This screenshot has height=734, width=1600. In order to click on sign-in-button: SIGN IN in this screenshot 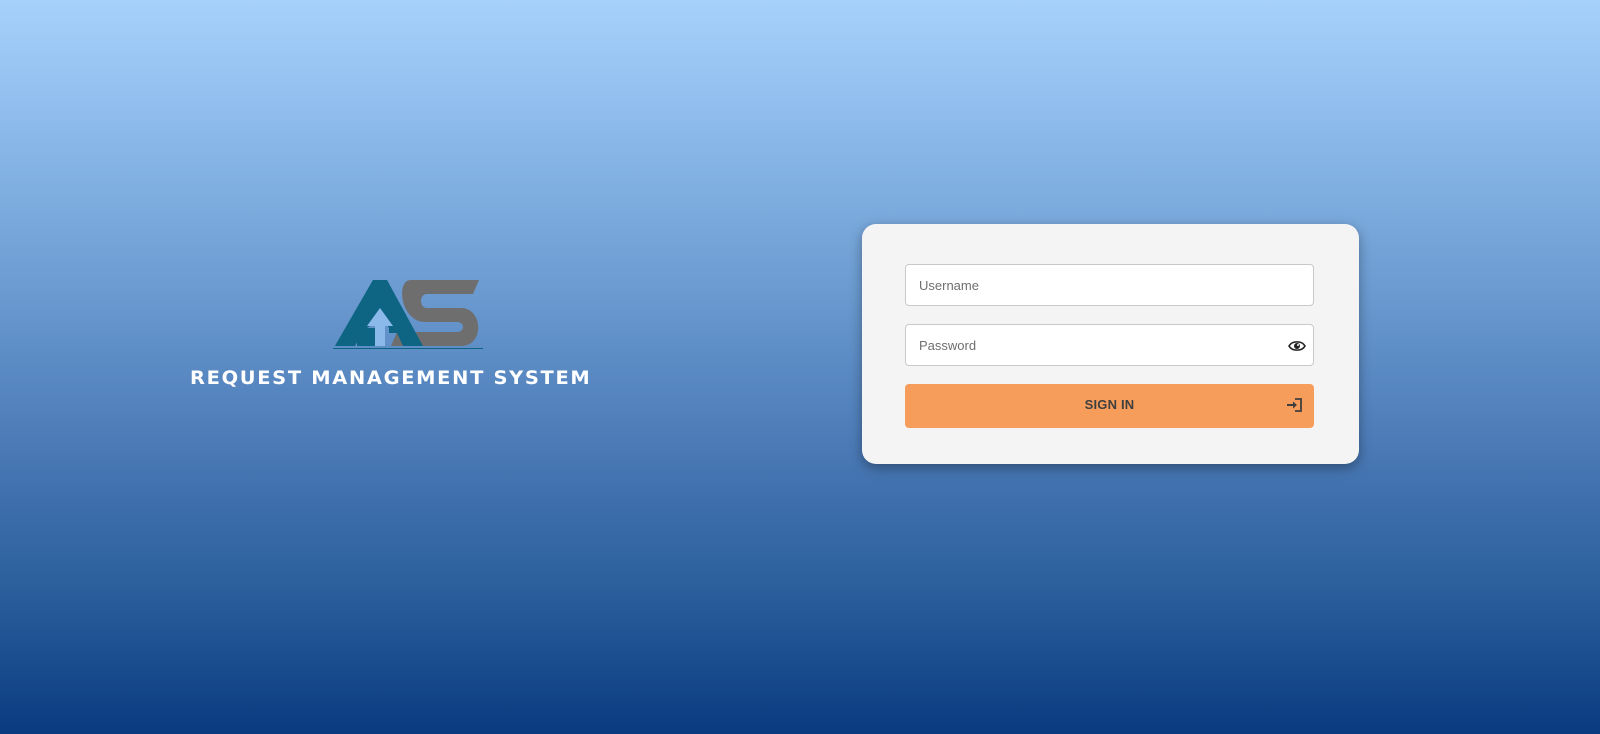, I will do `click(1109, 406)`.